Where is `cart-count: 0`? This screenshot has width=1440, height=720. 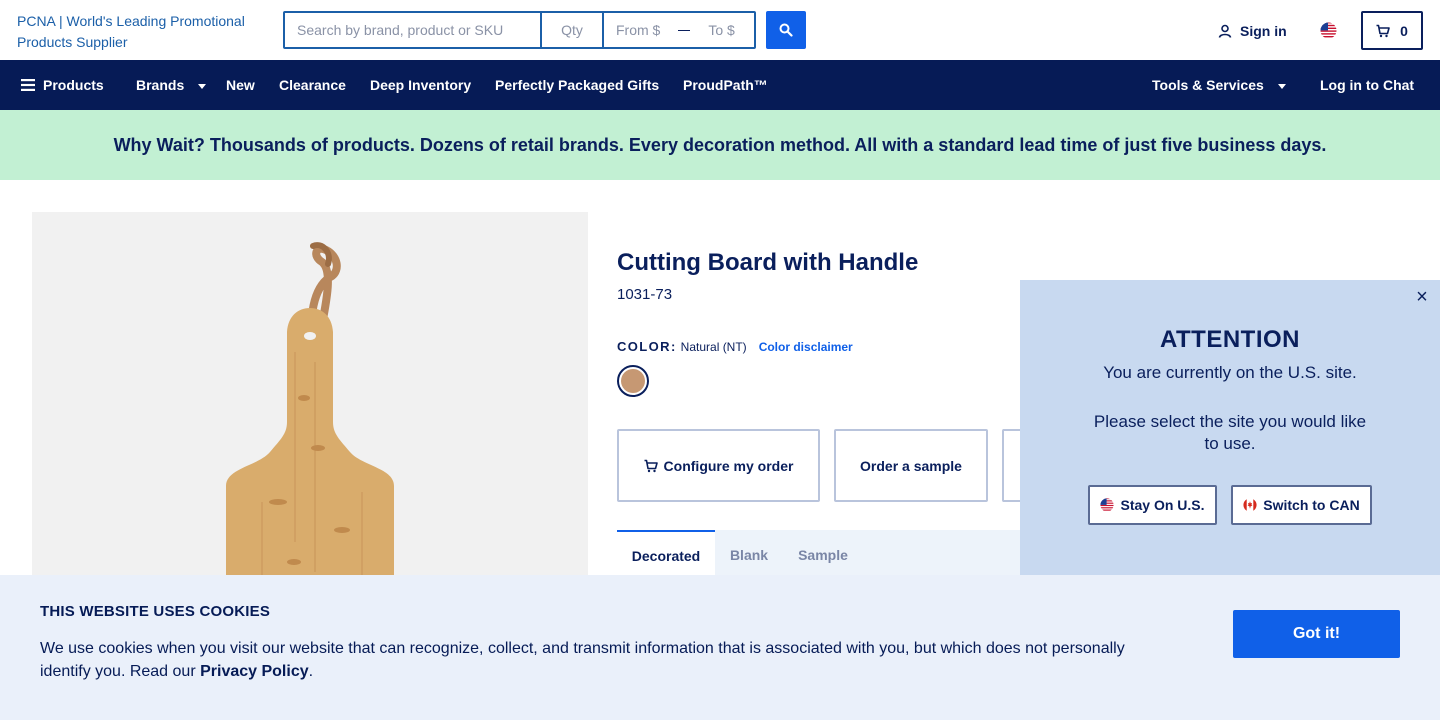
cart-count: 0 is located at coordinates (1404, 30).